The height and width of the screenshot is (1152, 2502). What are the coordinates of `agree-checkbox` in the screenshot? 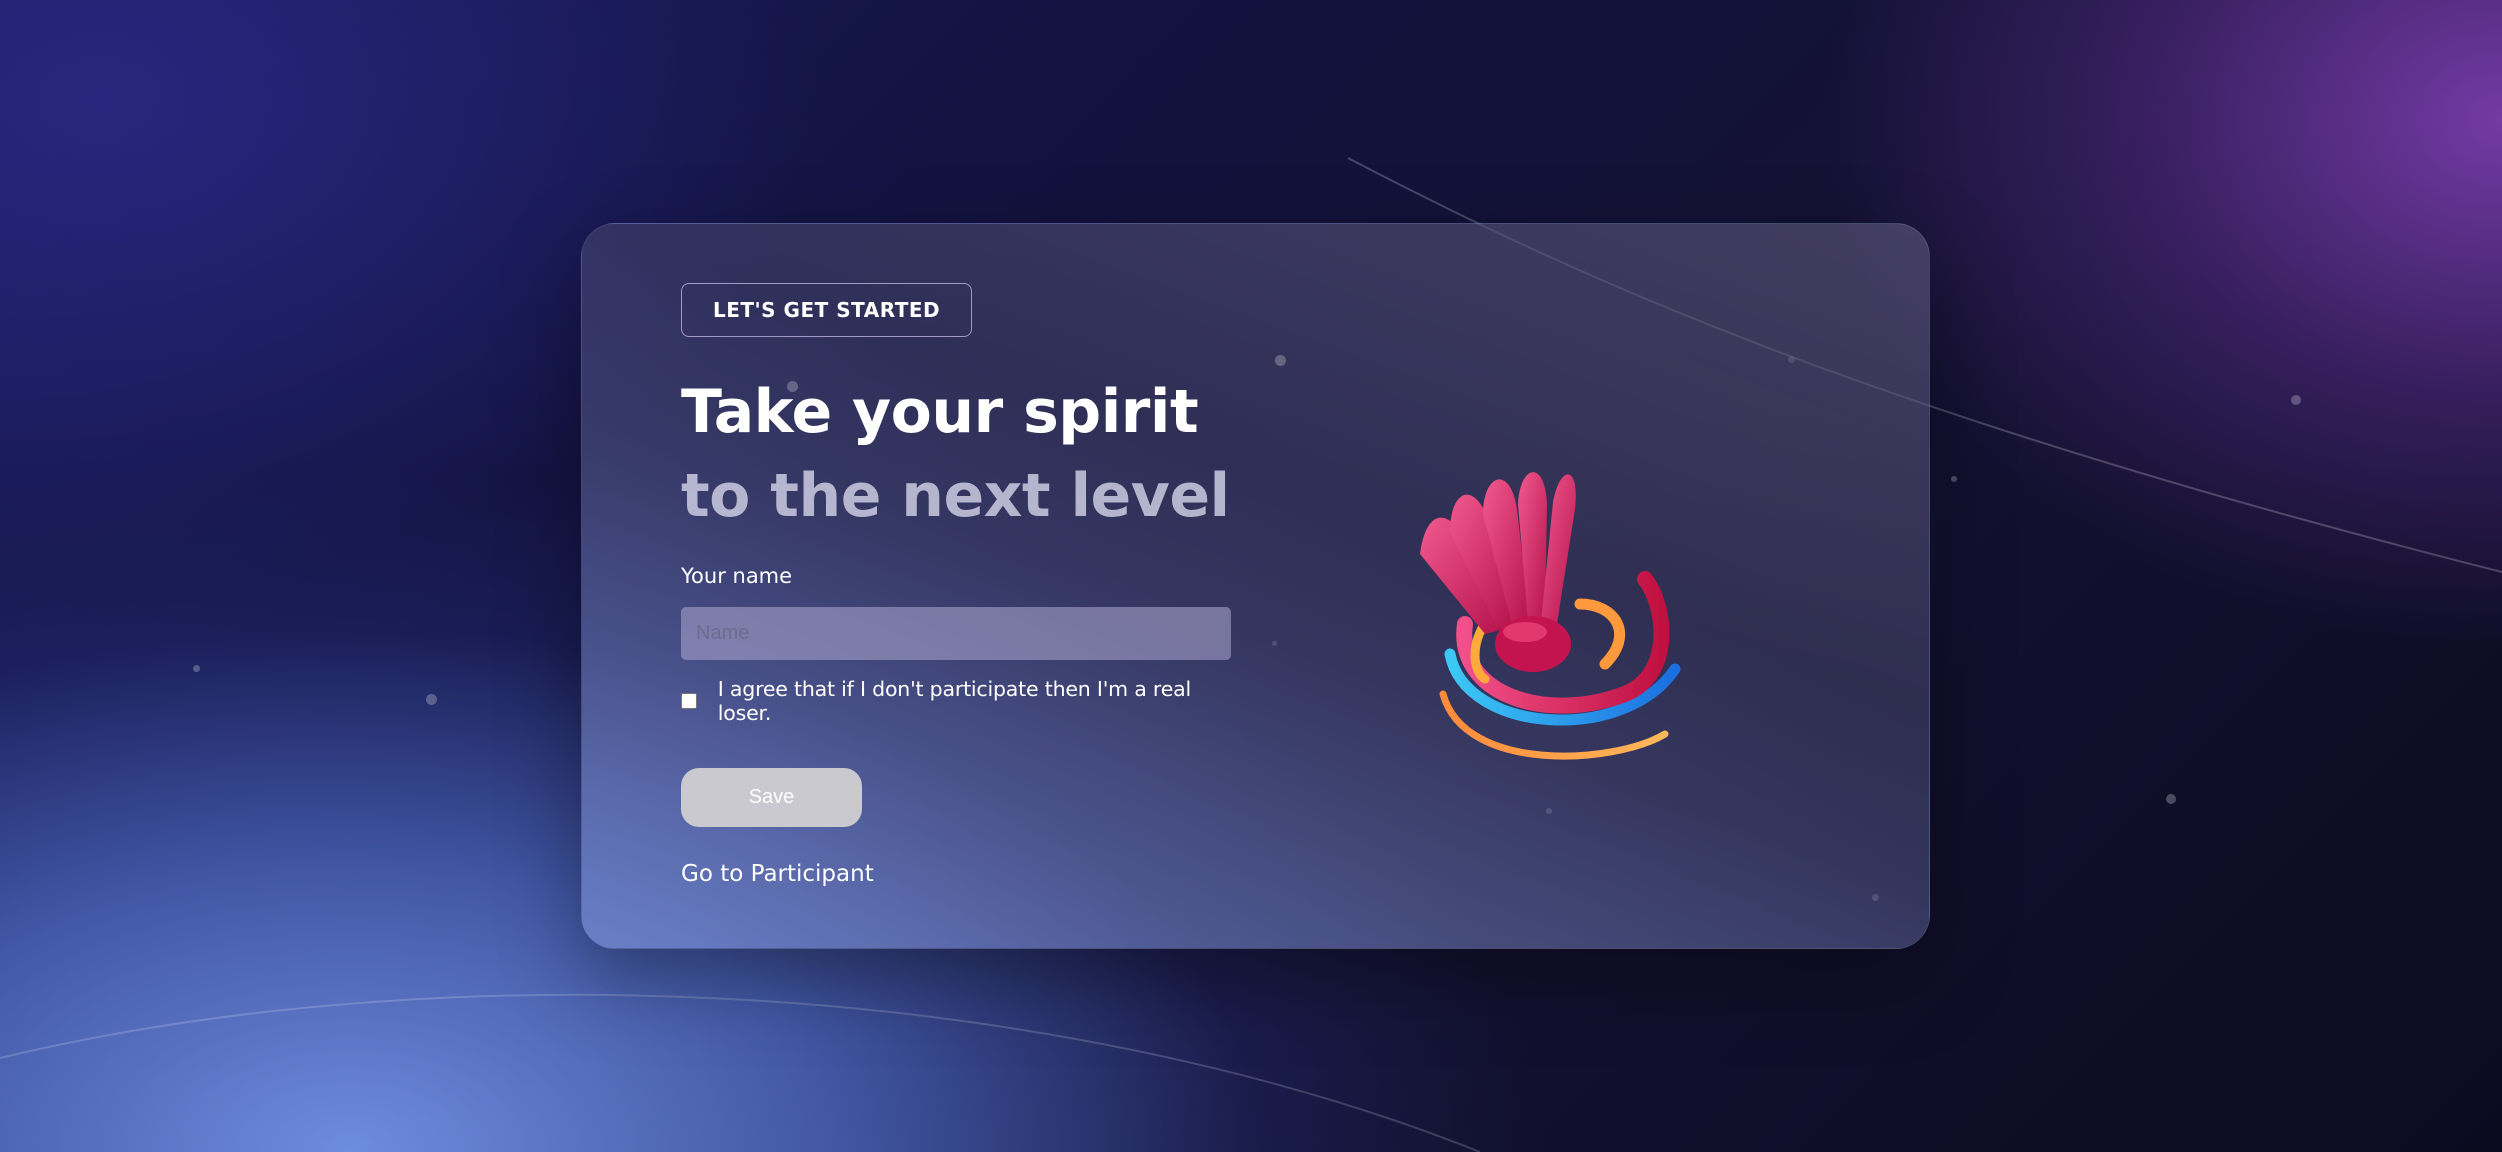 It's located at (689, 701).